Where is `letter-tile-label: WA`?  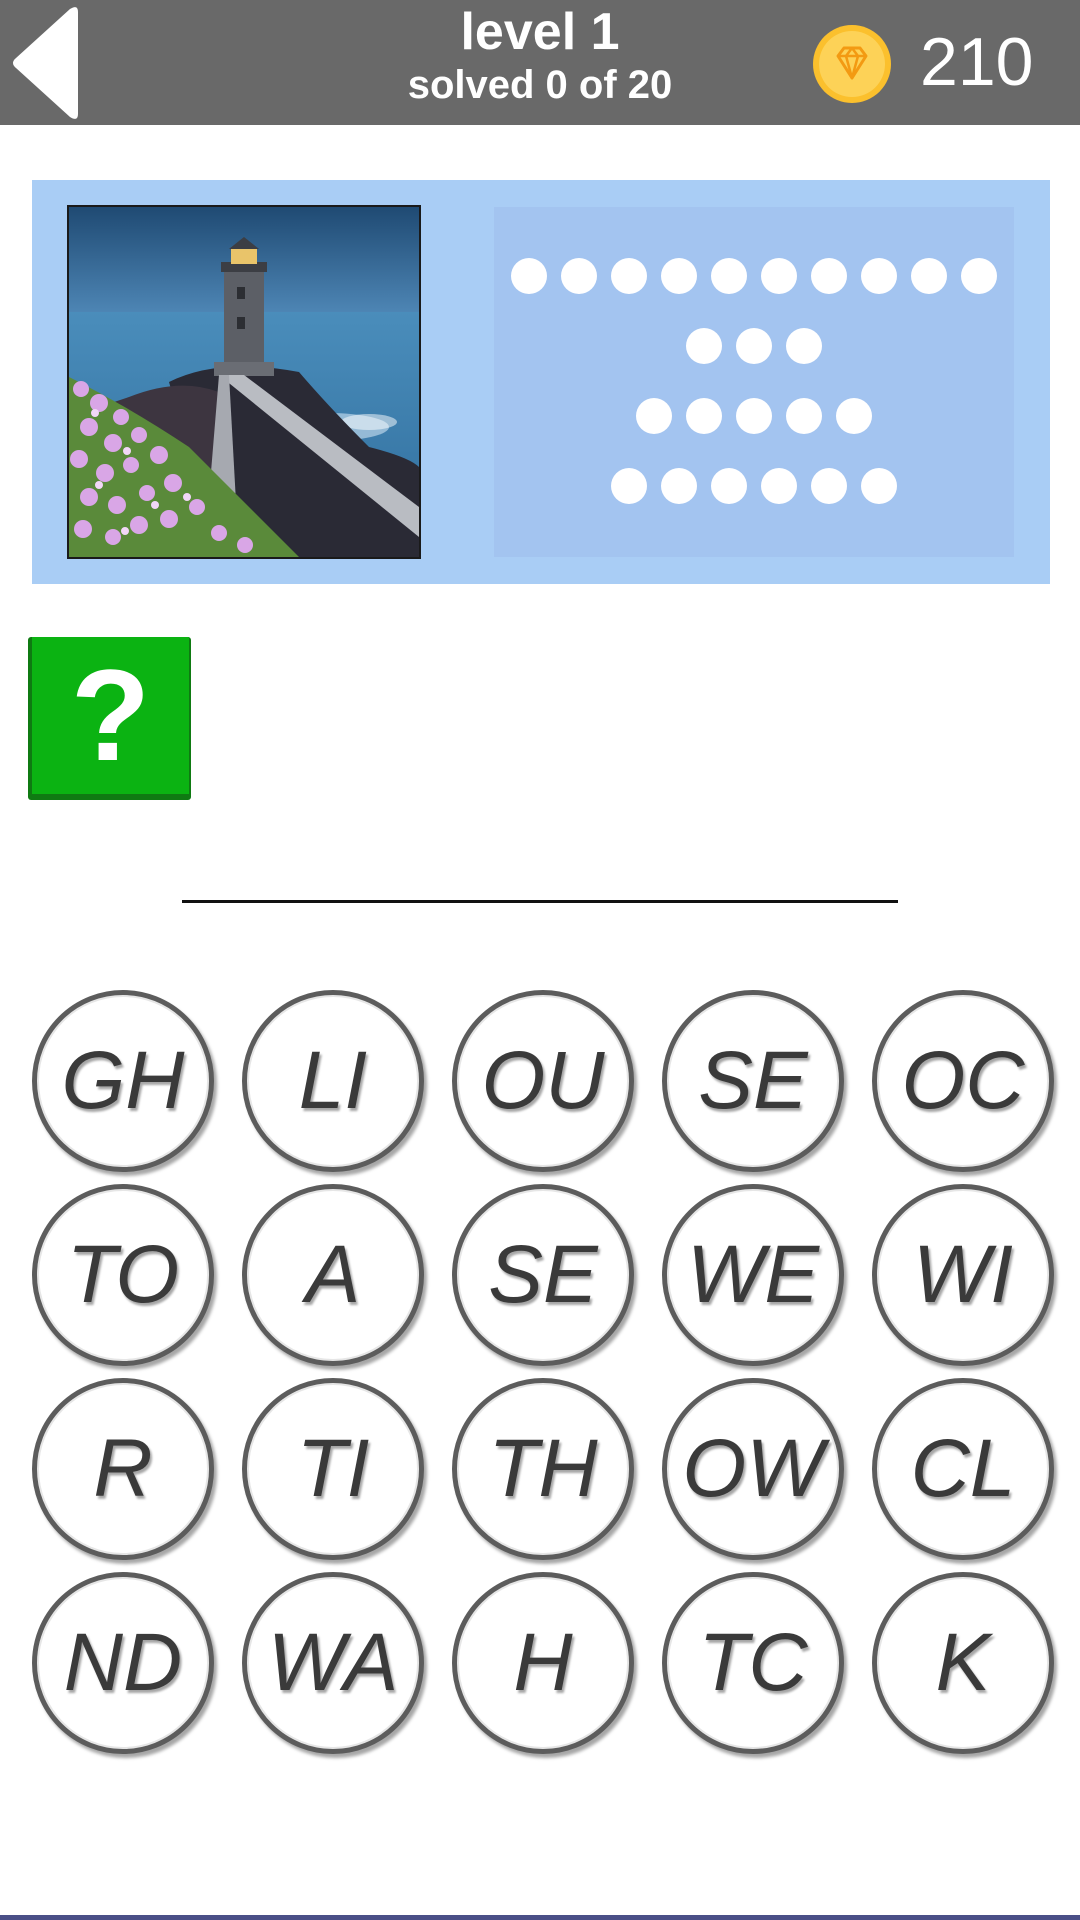
letter-tile-label: WA is located at coordinates (333, 1662).